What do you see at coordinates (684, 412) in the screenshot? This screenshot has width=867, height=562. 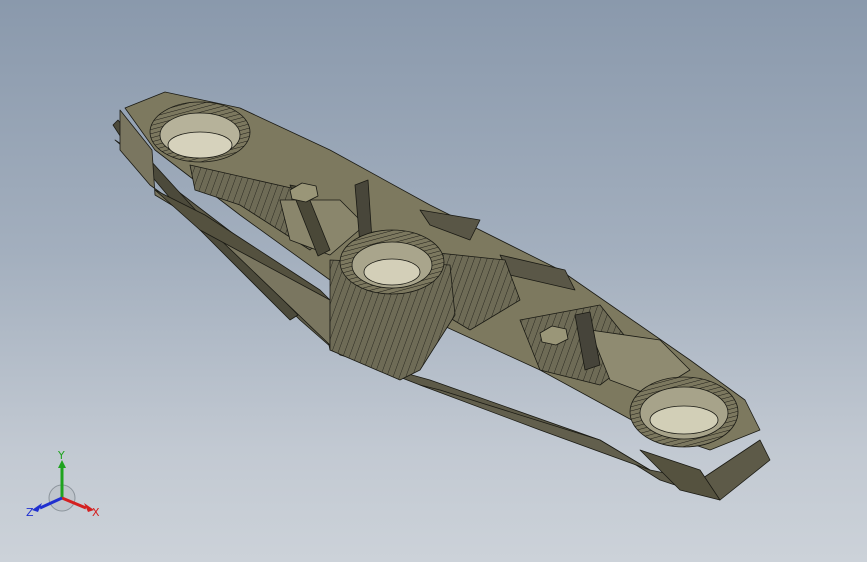 I see `boss-right` at bounding box center [684, 412].